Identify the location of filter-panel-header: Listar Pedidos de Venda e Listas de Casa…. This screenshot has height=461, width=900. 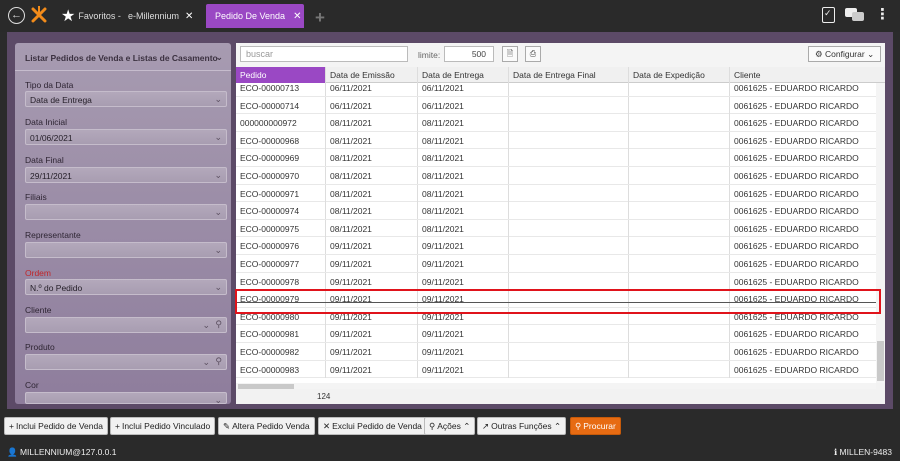
(123, 57).